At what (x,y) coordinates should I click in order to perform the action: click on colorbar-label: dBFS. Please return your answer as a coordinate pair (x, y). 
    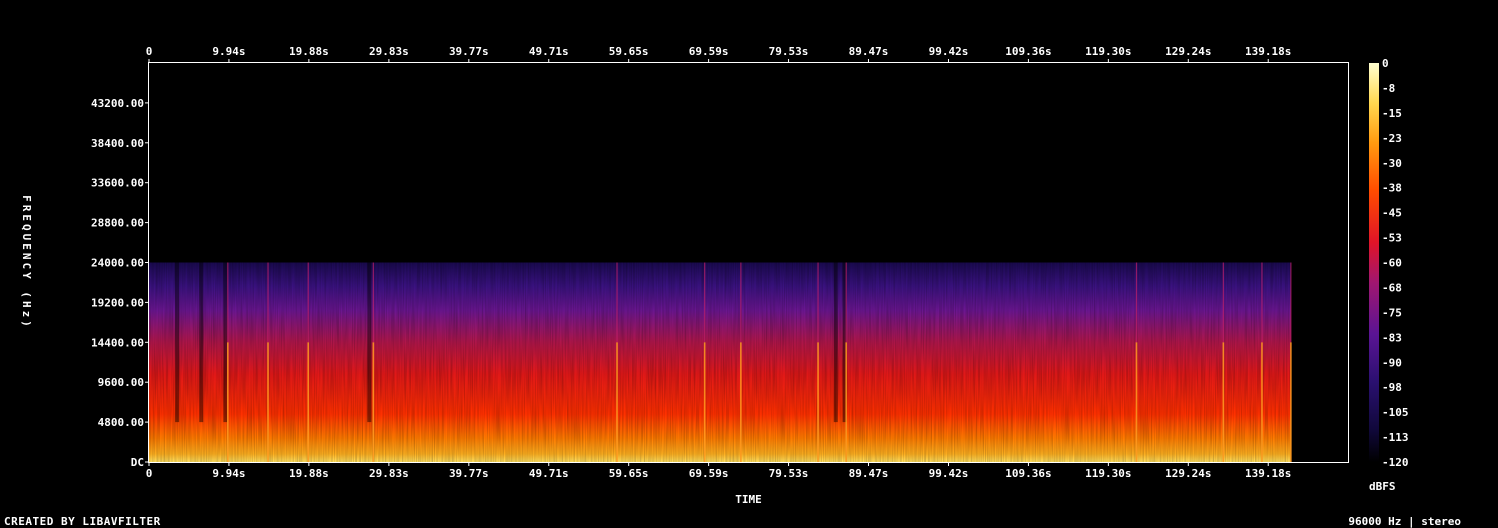
    Looking at the image, I should click on (1382, 486).